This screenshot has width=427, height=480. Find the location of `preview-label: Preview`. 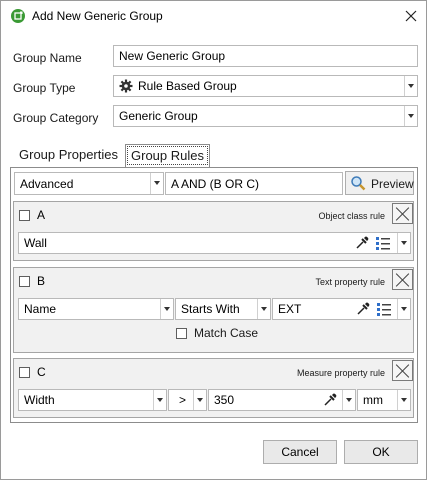

preview-label: Preview is located at coordinates (392, 184).